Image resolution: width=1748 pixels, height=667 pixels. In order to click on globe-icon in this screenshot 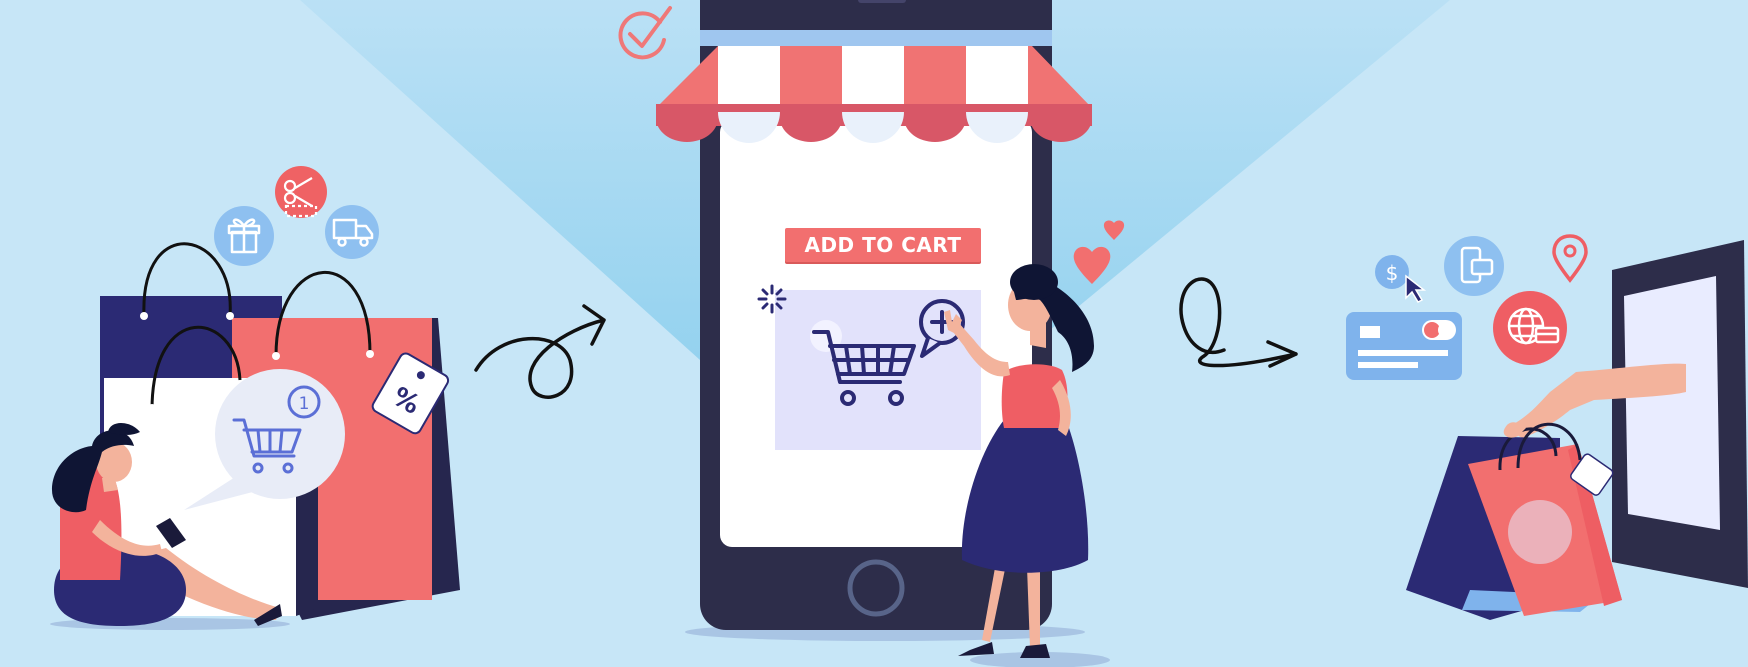, I will do `click(1530, 328)`.